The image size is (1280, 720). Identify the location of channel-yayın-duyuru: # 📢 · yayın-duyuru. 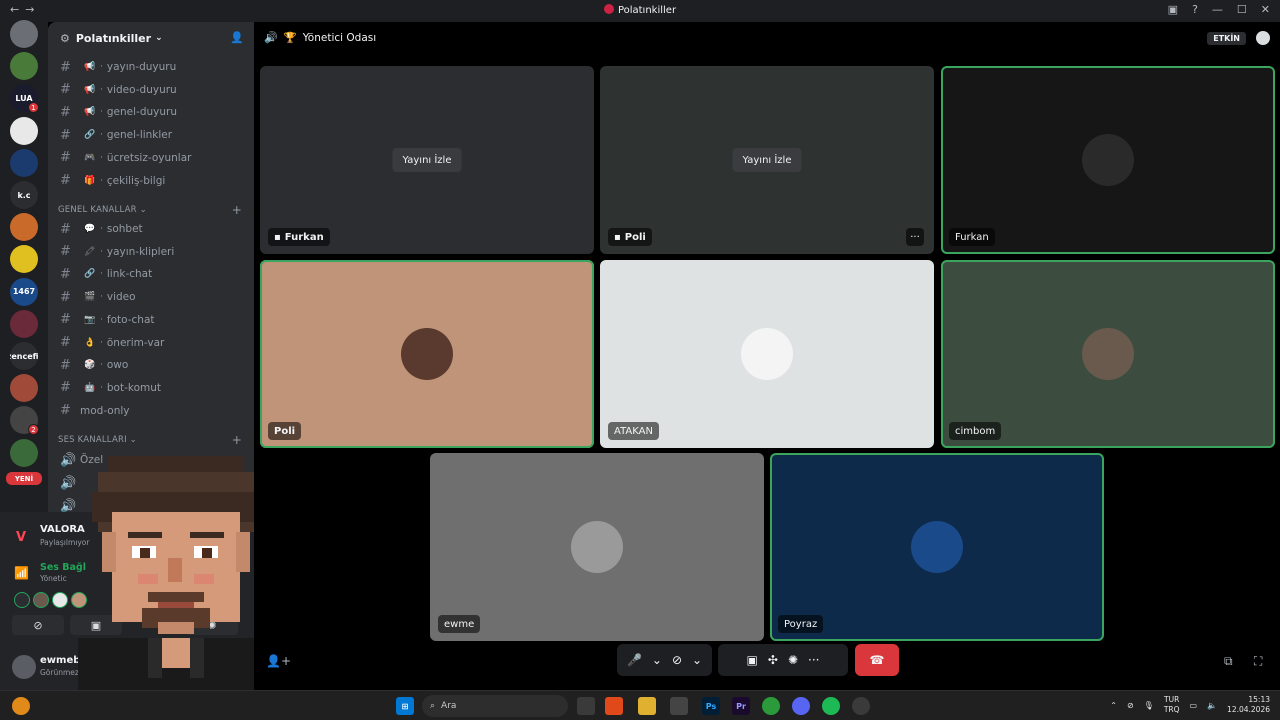
(151, 67).